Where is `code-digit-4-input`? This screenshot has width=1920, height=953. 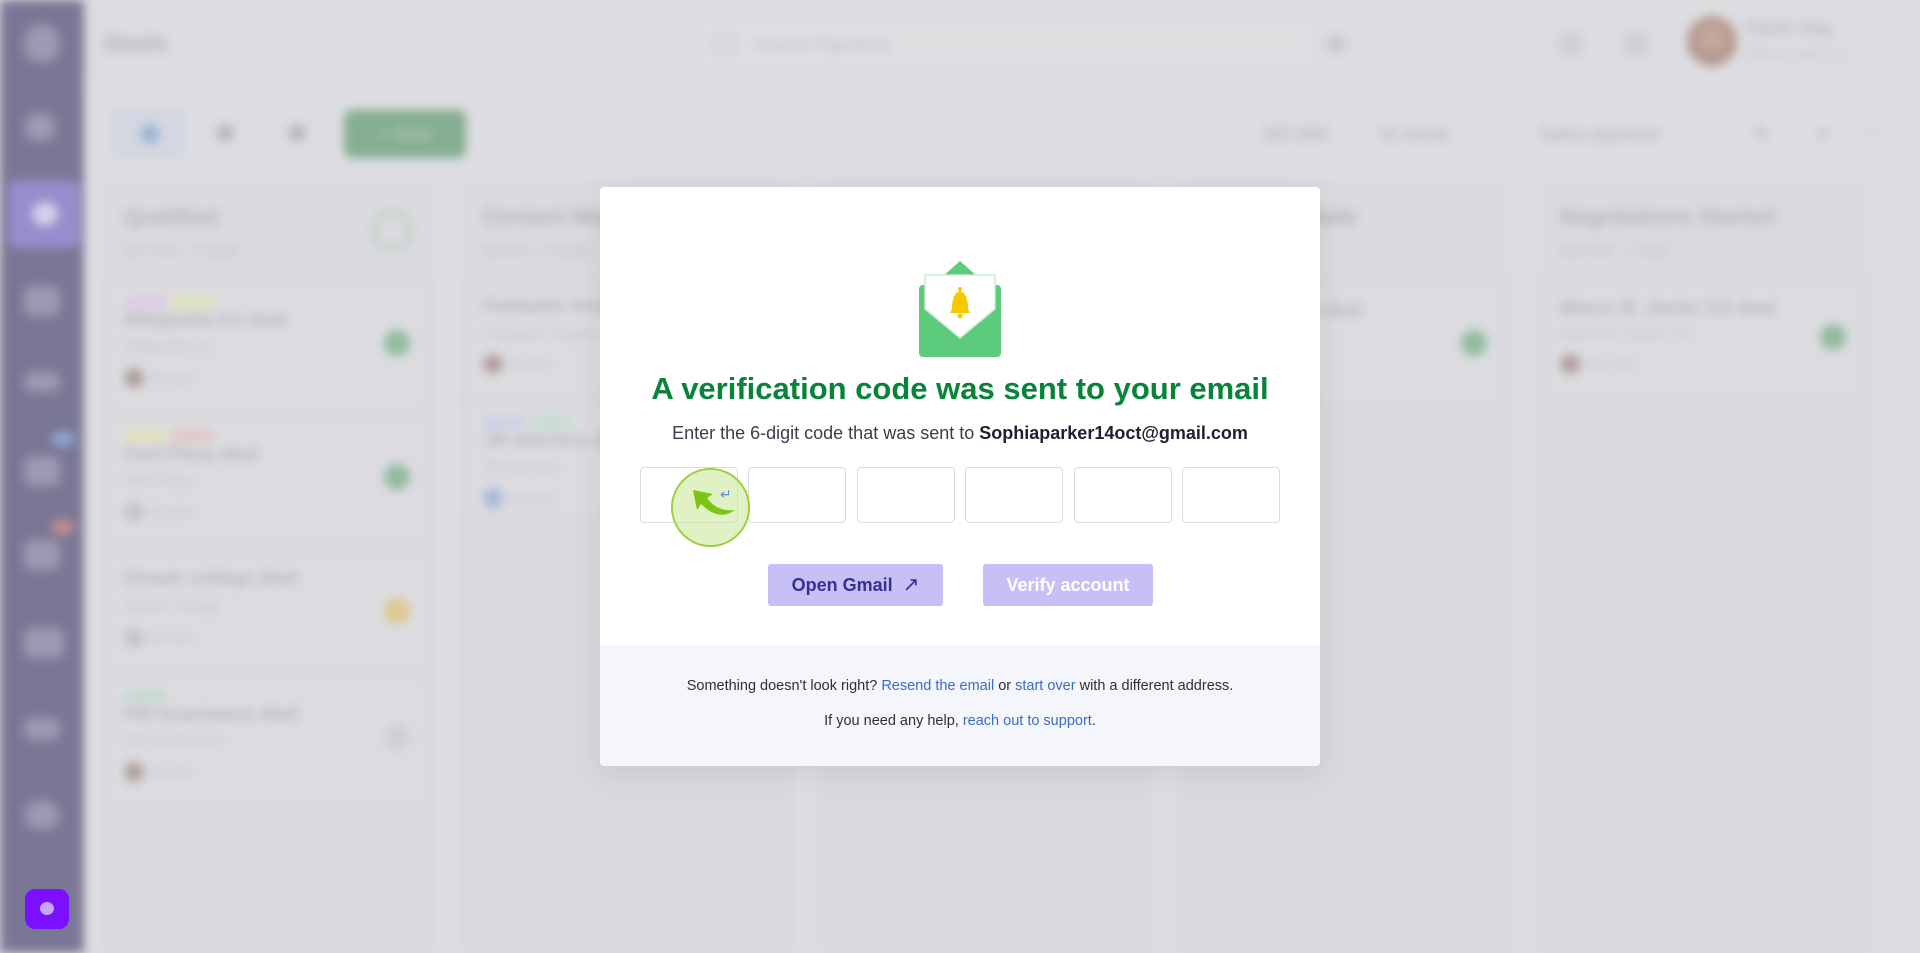
code-digit-4-input is located at coordinates (1014, 495).